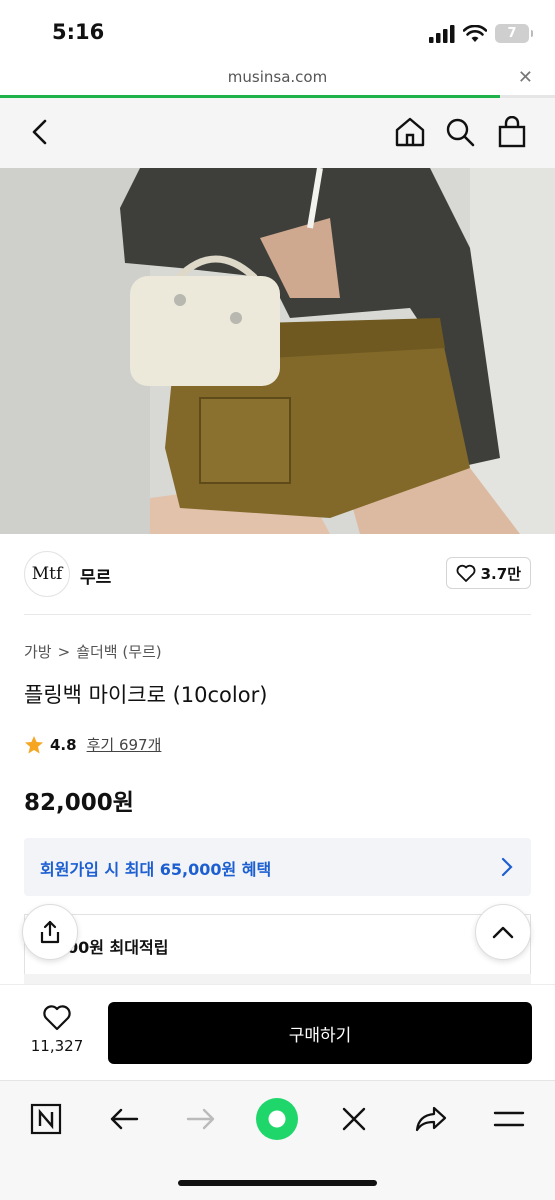 The width and height of the screenshot is (555, 1200). I want to click on app-header, so click(277, 133).